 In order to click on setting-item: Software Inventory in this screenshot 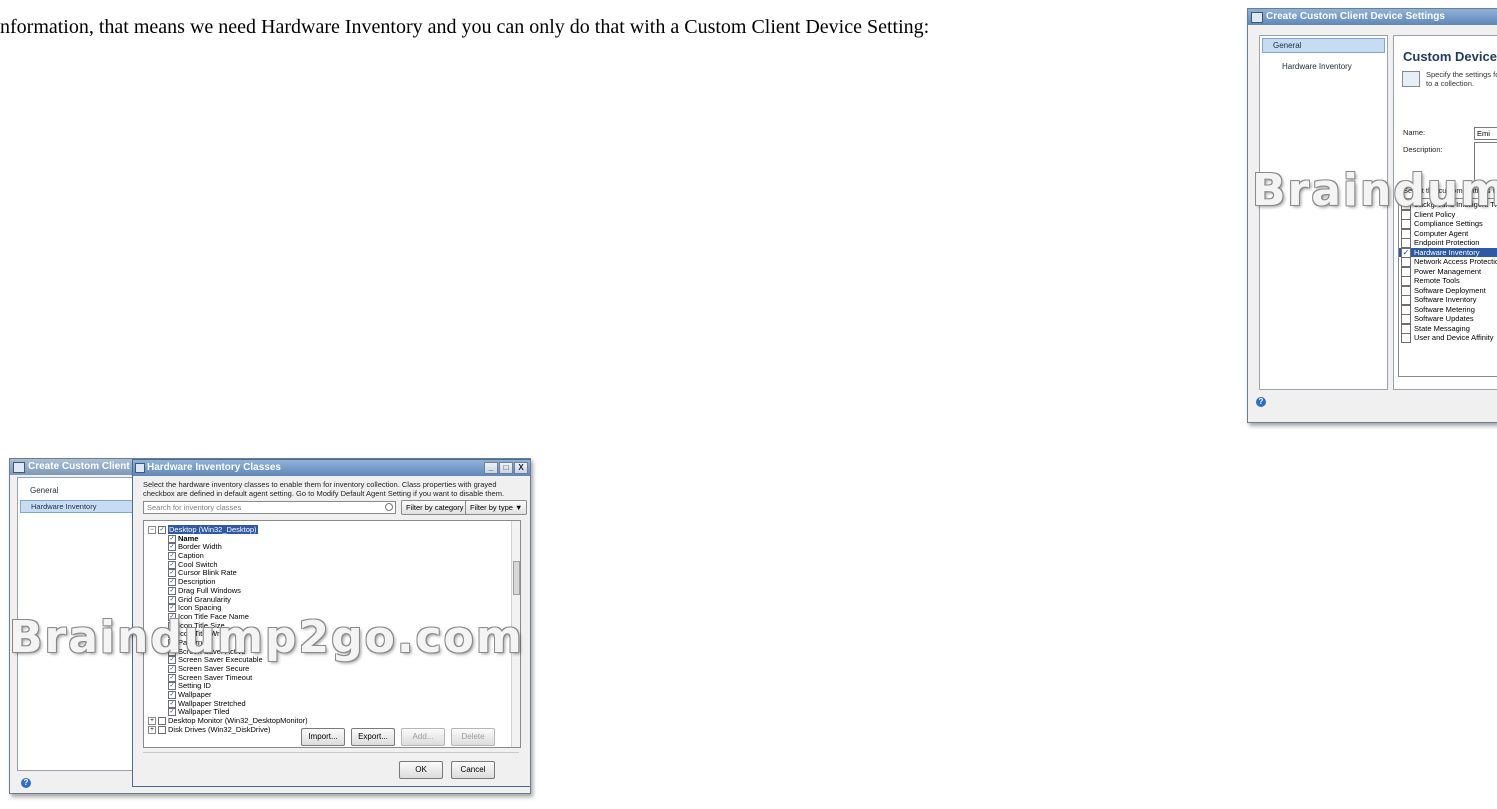, I will do `click(1448, 300)`.